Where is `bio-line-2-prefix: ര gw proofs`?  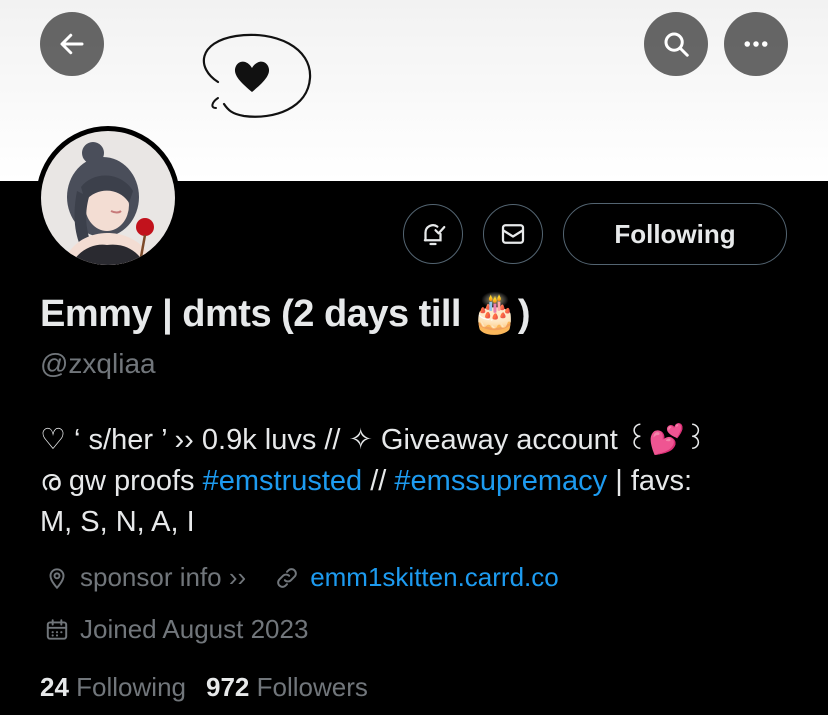 bio-line-2-prefix: ര gw proofs is located at coordinates (121, 481).